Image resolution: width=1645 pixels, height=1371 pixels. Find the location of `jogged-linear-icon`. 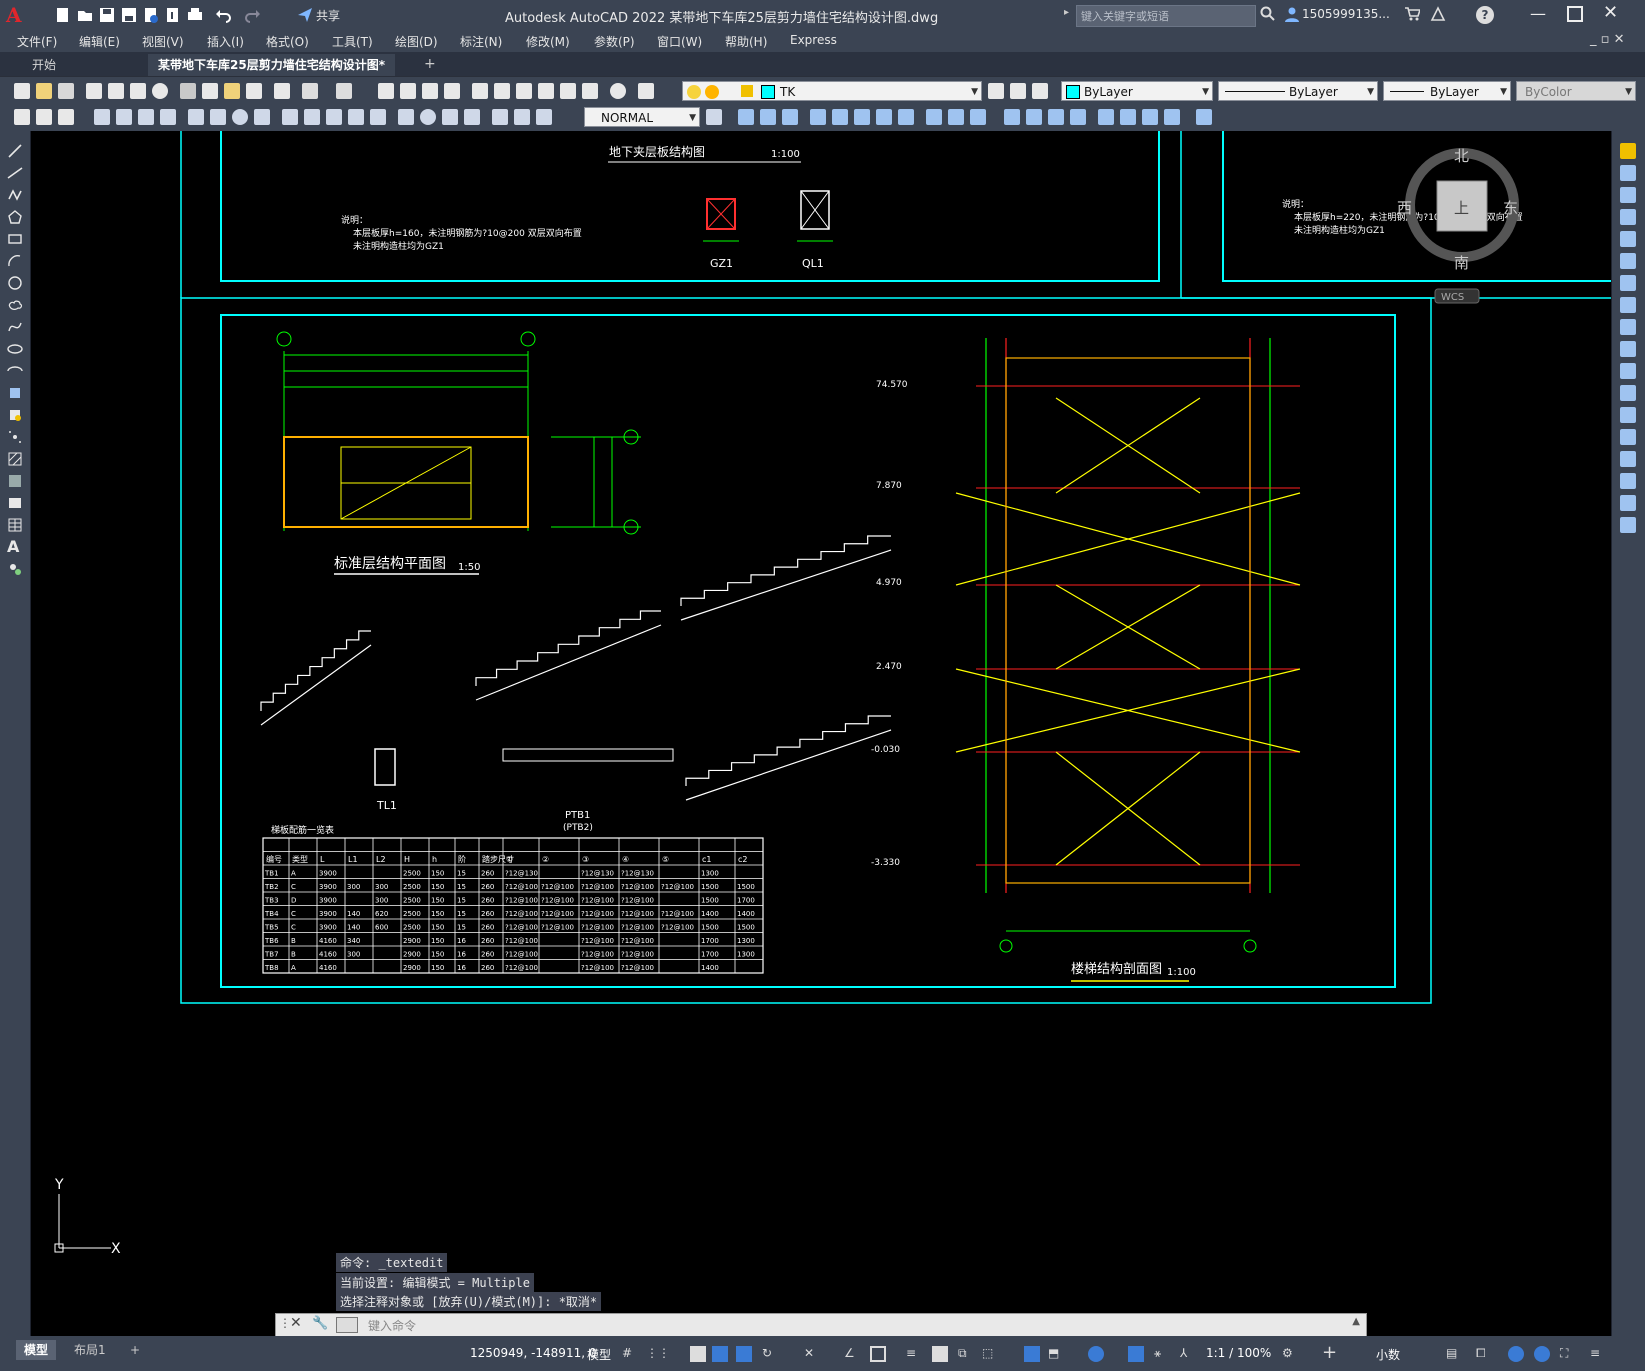

jogged-linear-icon is located at coordinates (472, 117).